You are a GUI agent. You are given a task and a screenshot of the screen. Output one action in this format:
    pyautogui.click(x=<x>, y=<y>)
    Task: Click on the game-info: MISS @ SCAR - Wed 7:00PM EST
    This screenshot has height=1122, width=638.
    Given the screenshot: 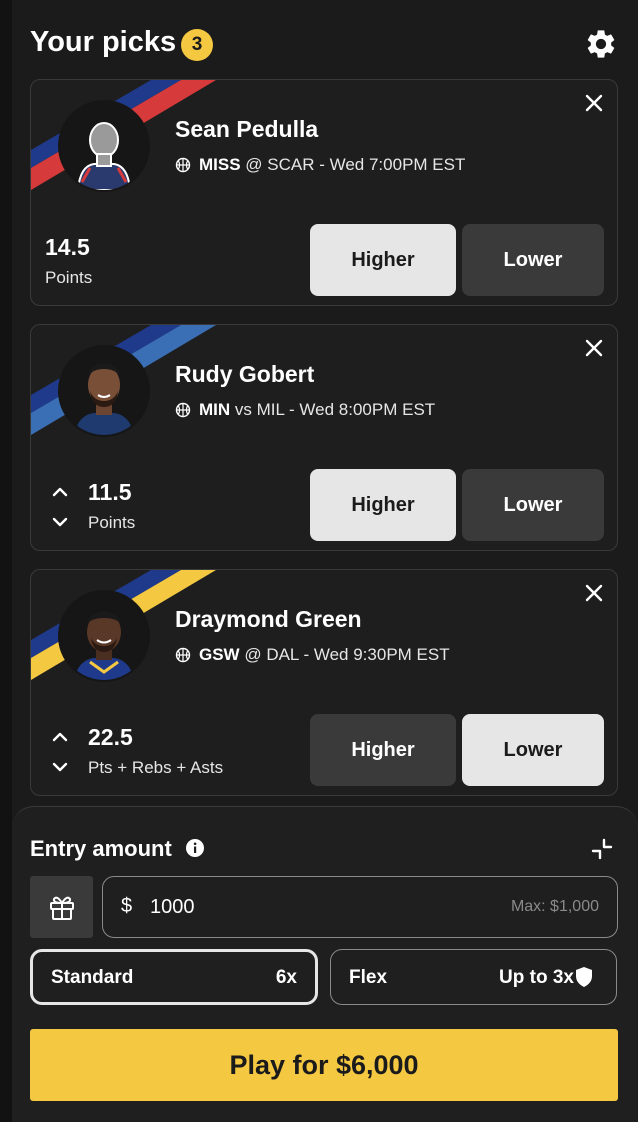 What is the action you would take?
    pyautogui.click(x=320, y=165)
    